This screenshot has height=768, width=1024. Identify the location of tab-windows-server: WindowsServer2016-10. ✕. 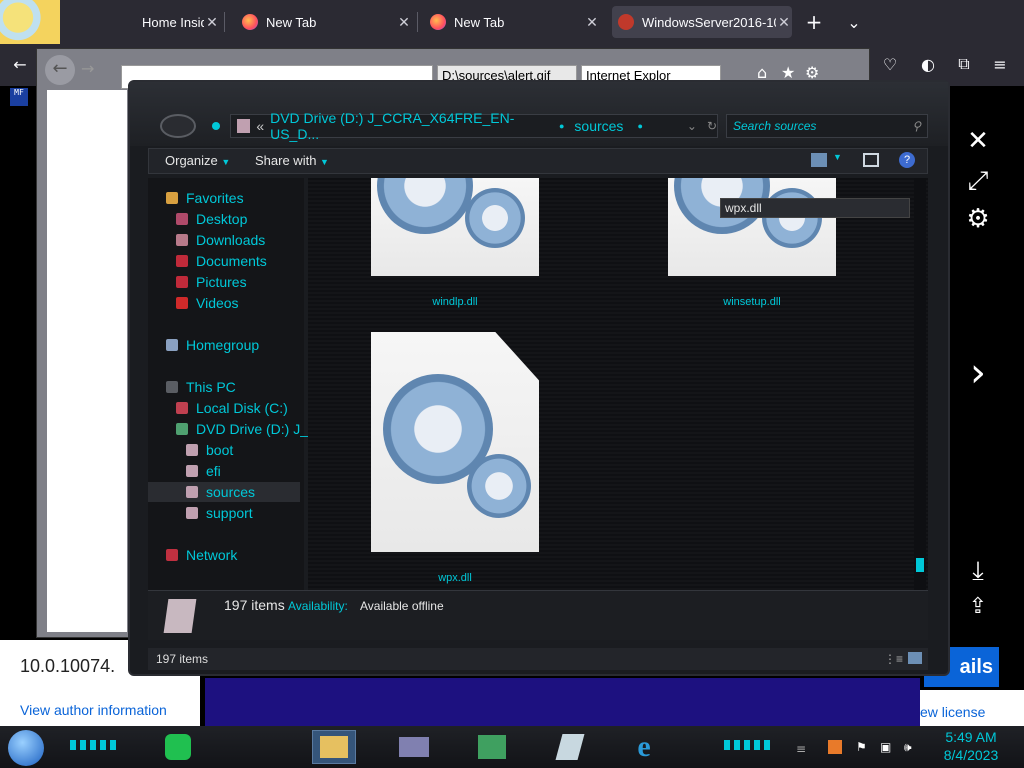
(702, 22).